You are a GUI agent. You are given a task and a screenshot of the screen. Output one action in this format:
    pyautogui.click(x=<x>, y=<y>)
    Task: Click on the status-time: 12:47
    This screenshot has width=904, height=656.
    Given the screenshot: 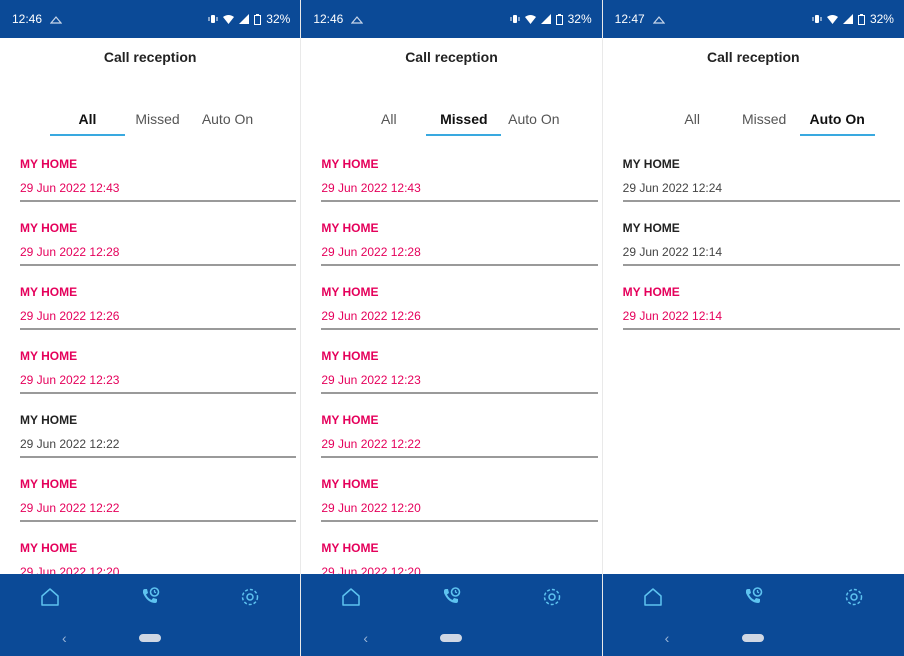 What is the action you would take?
    pyautogui.click(x=629, y=19)
    